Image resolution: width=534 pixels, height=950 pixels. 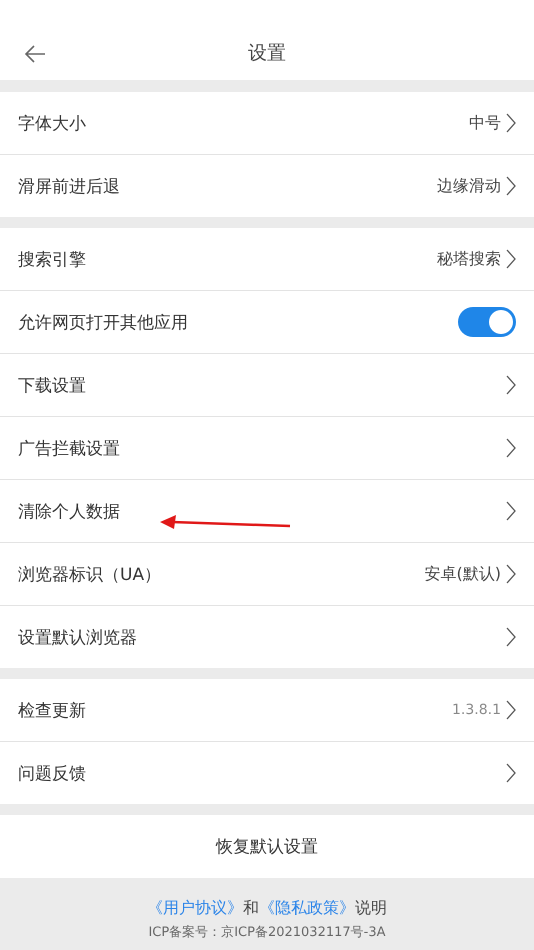 What do you see at coordinates (77, 637) in the screenshot?
I see `setting-label: 设置默认浏览器` at bounding box center [77, 637].